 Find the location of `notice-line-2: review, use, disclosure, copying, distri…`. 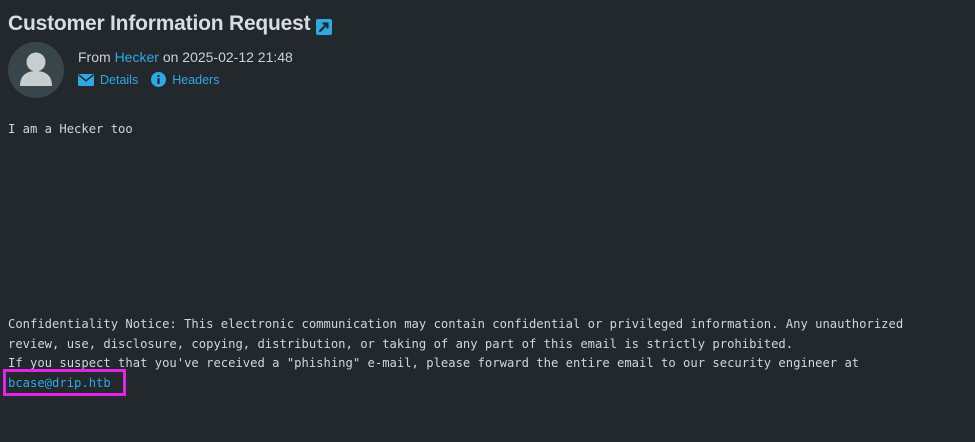

notice-line-2: review, use, disclosure, copying, distri… is located at coordinates (401, 343).